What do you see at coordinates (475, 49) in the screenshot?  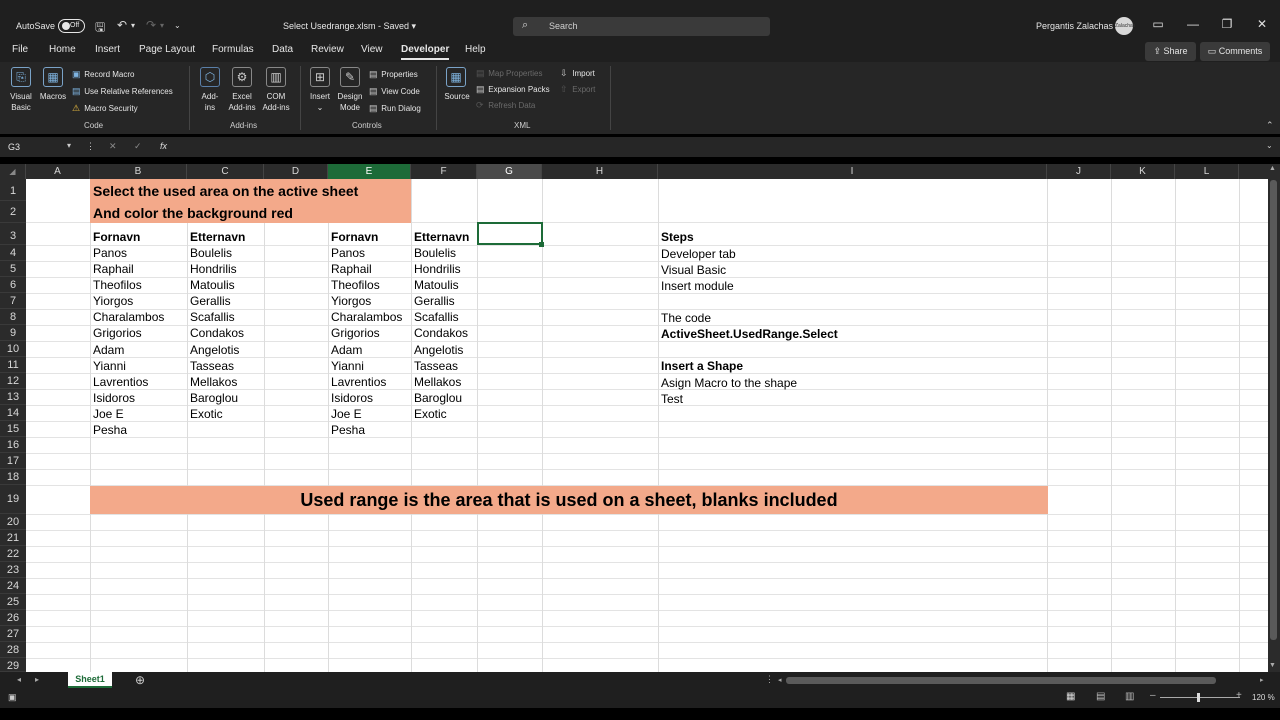 I see `tab-help: Help` at bounding box center [475, 49].